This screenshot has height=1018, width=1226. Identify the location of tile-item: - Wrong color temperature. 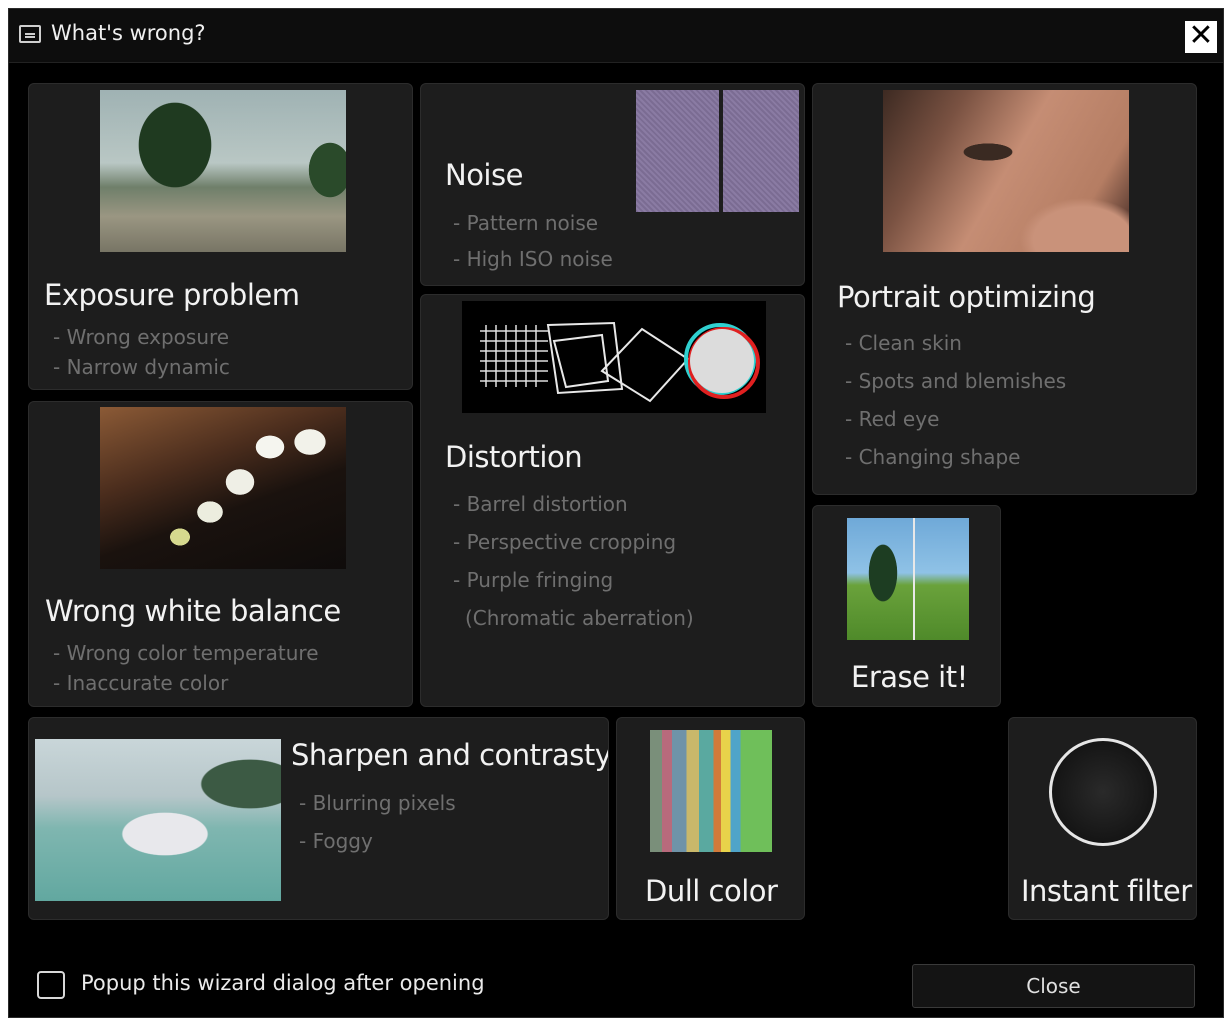
(186, 653).